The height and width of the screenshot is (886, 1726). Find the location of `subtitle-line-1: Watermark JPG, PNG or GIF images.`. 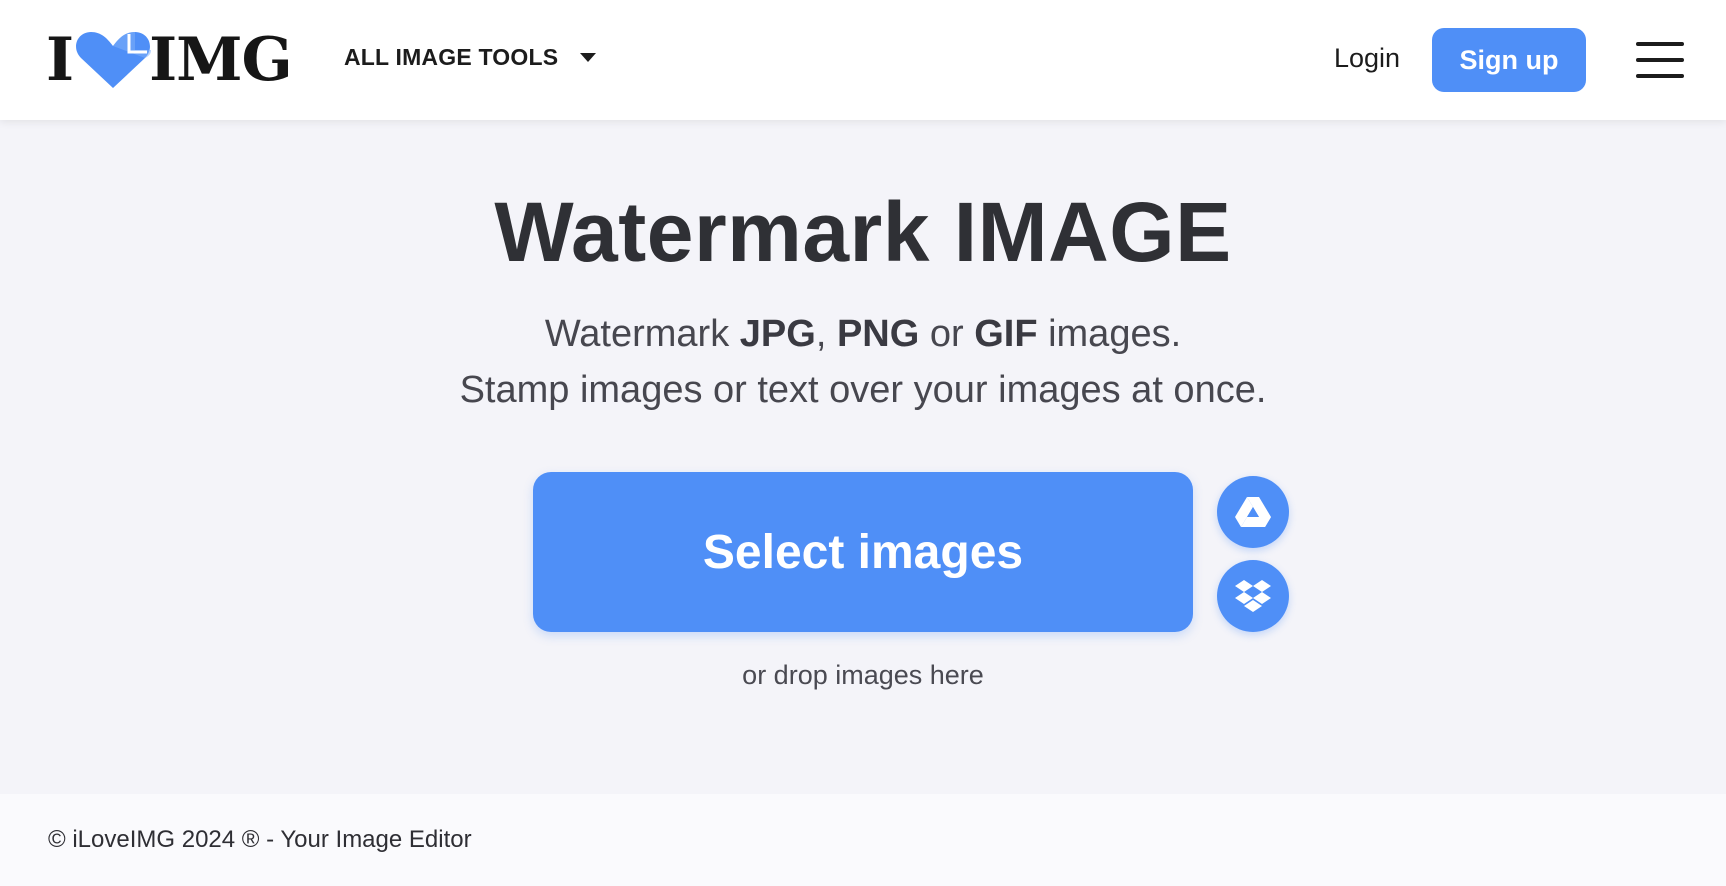

subtitle-line-1: Watermark JPG, PNG or GIF images. is located at coordinates (863, 334).